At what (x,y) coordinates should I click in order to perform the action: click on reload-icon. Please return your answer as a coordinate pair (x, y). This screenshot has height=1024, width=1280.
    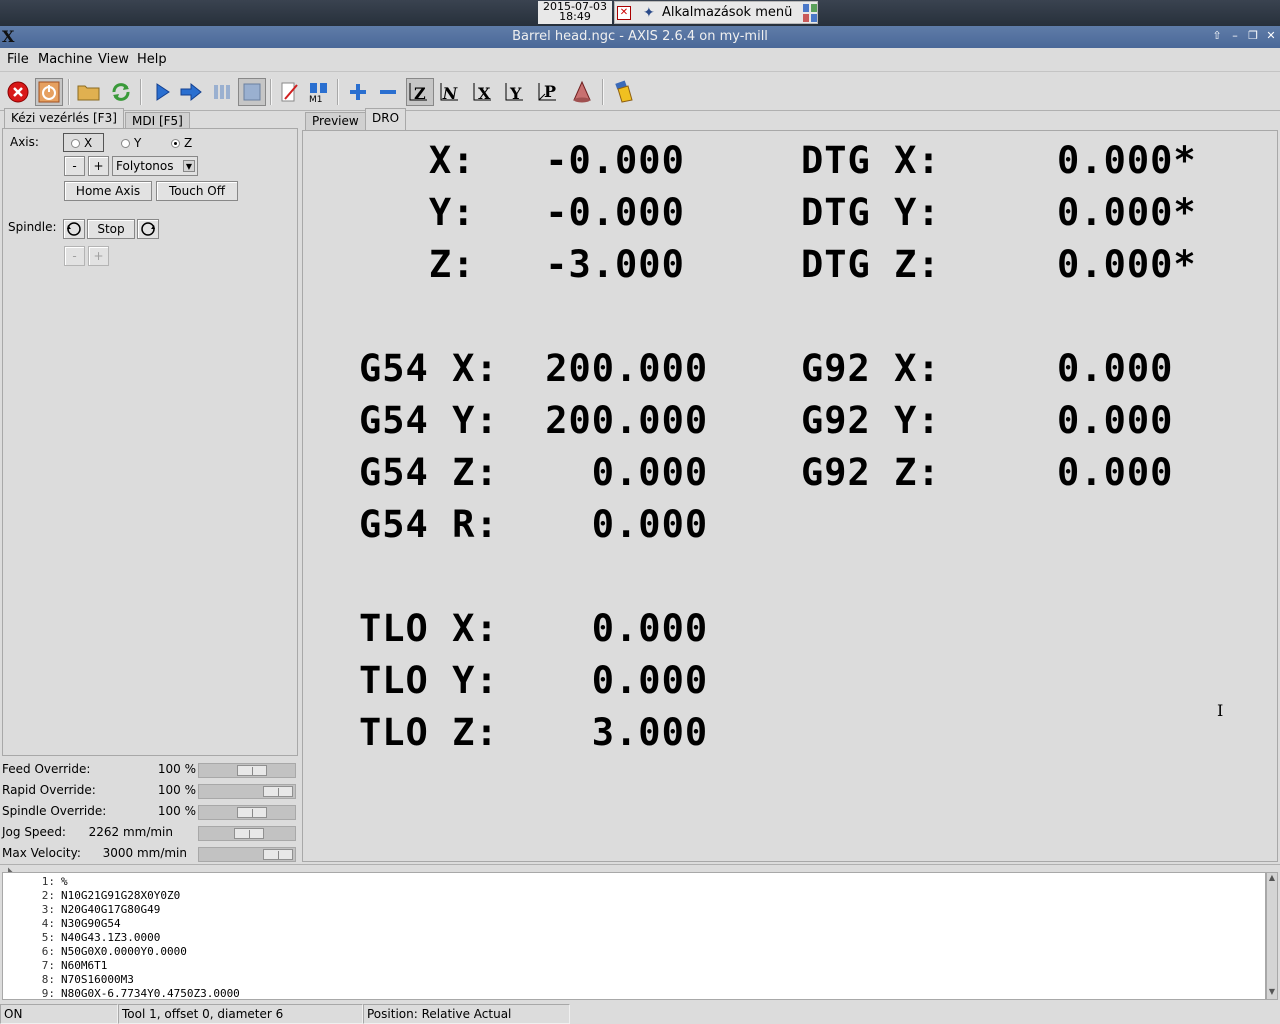
    Looking at the image, I should click on (121, 92).